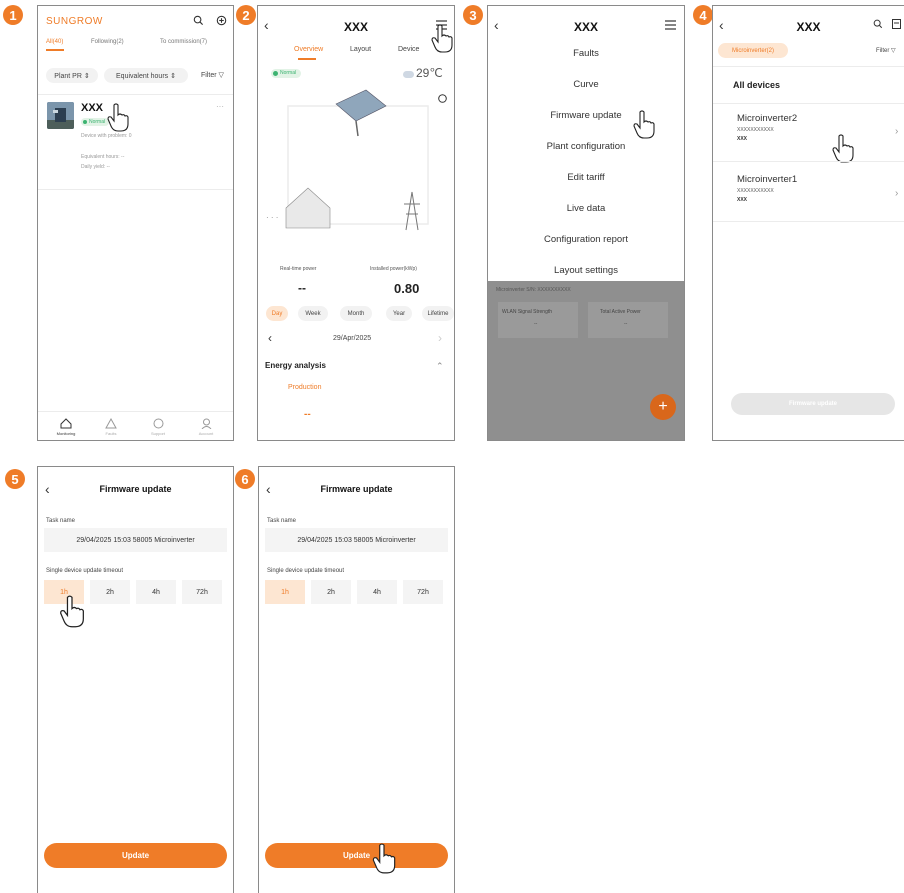 This screenshot has width=904, height=893. I want to click on background-power-value: --, so click(626, 324).